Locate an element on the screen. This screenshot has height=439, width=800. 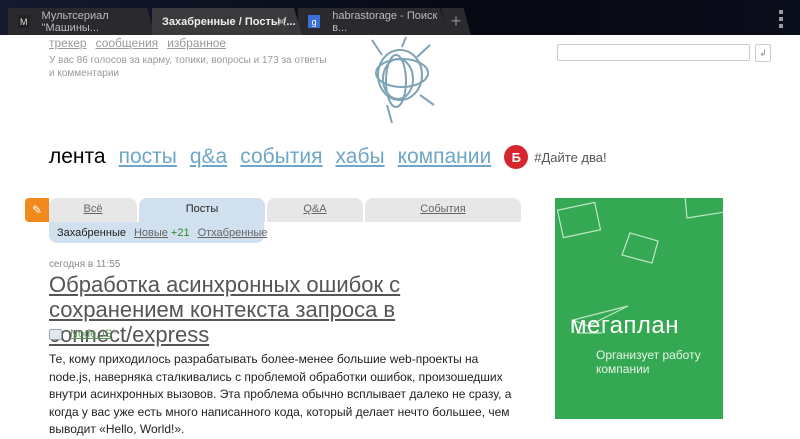
megaplan-ad: мегаплан Организует работу компании is located at coordinates (639, 308).